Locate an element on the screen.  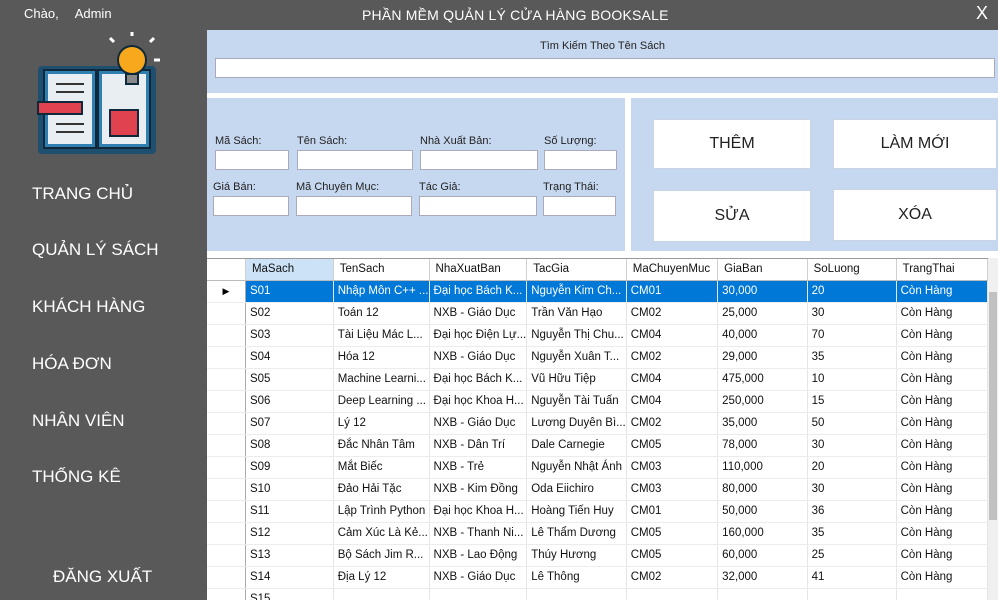
table-cell-masach: S14 is located at coordinates (289, 577).